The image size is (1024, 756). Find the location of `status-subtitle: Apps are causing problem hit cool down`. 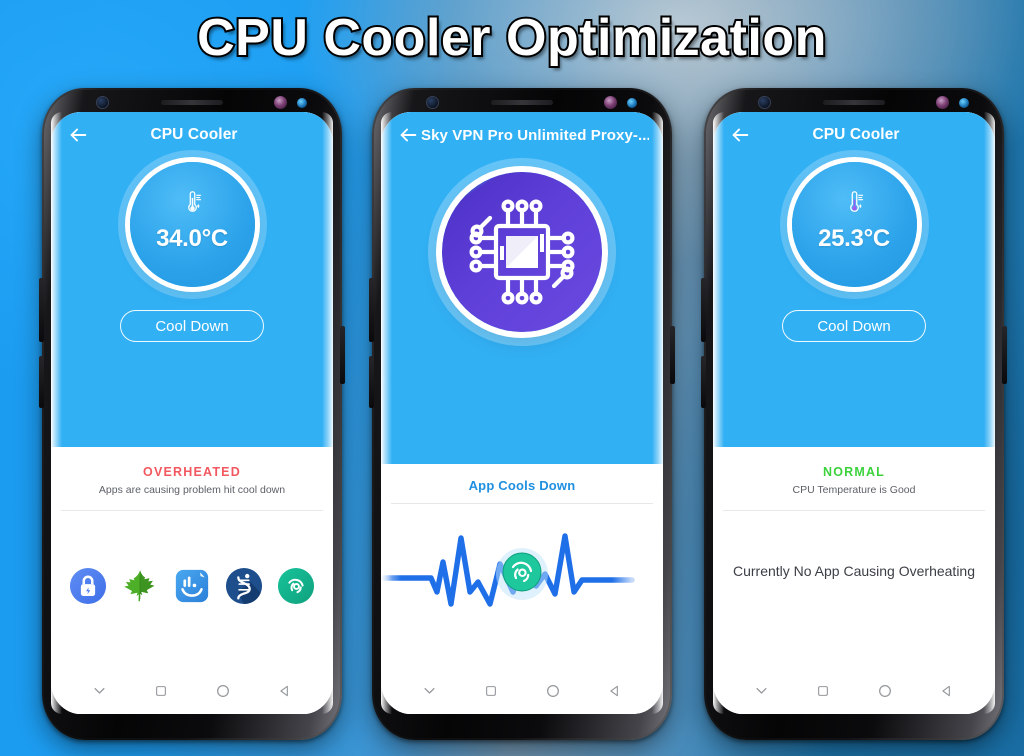

status-subtitle: Apps are causing problem hit cool down is located at coordinates (192, 490).